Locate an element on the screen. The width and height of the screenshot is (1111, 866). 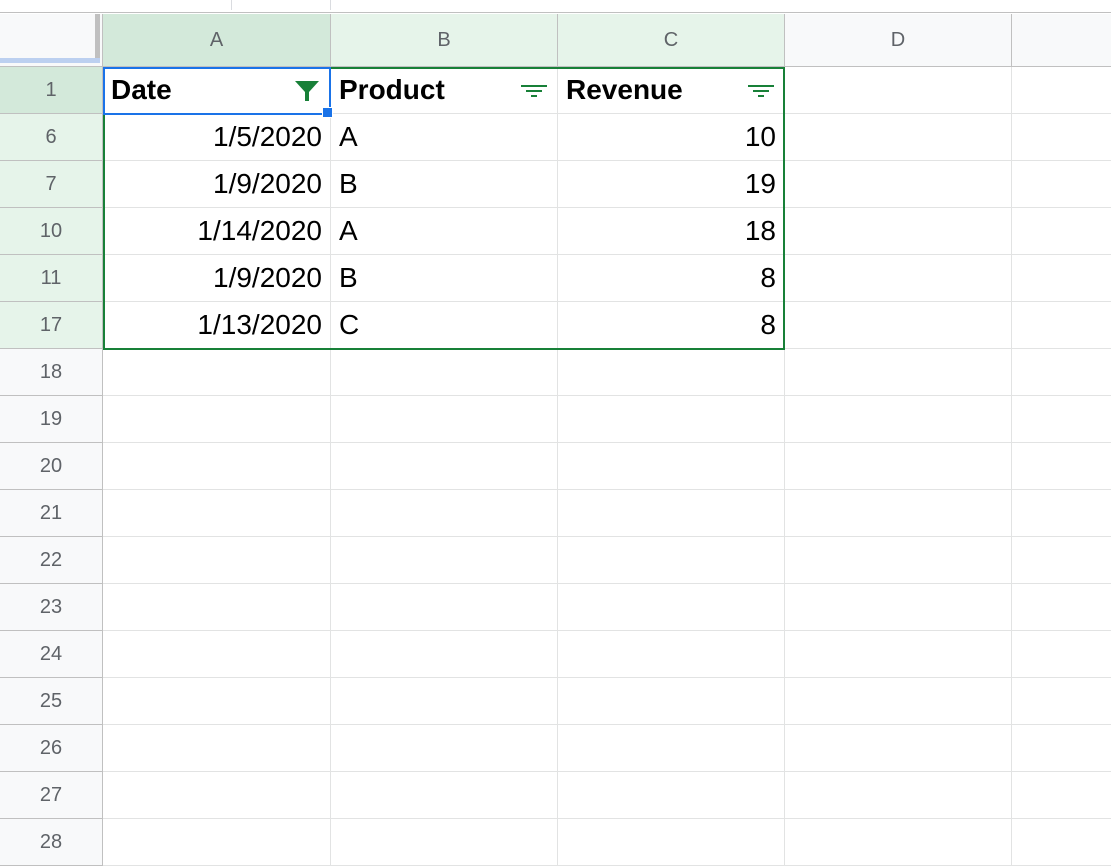
row-header: 23 is located at coordinates (51, 607).